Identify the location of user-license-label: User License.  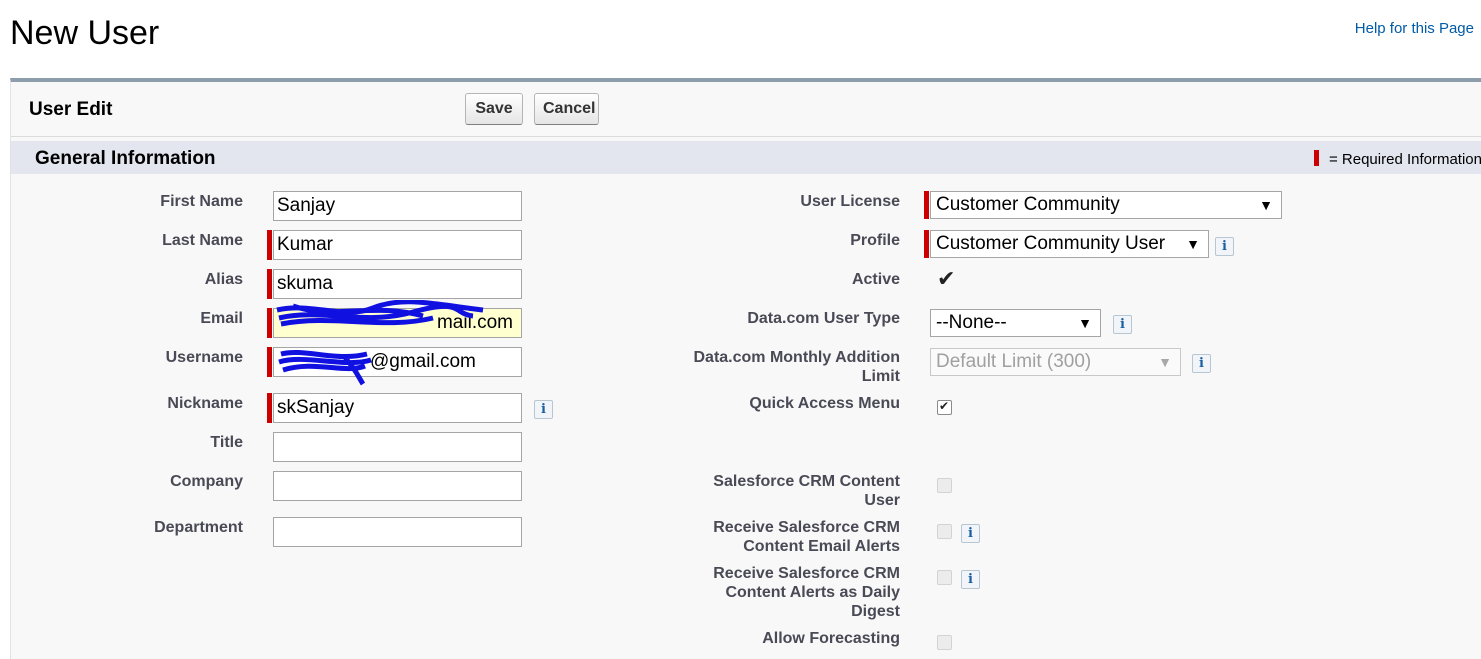
(850, 201).